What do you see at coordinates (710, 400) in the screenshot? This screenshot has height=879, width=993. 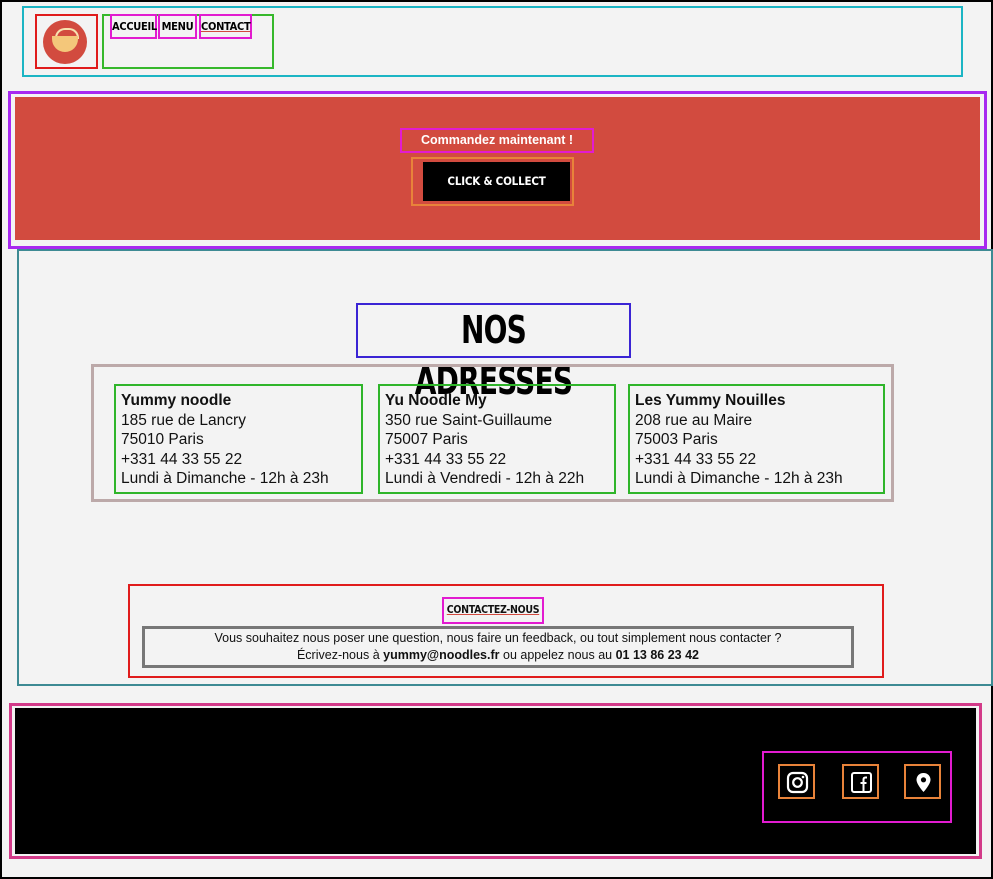 I see `restaurant-name: Les Yummy Nouilles` at bounding box center [710, 400].